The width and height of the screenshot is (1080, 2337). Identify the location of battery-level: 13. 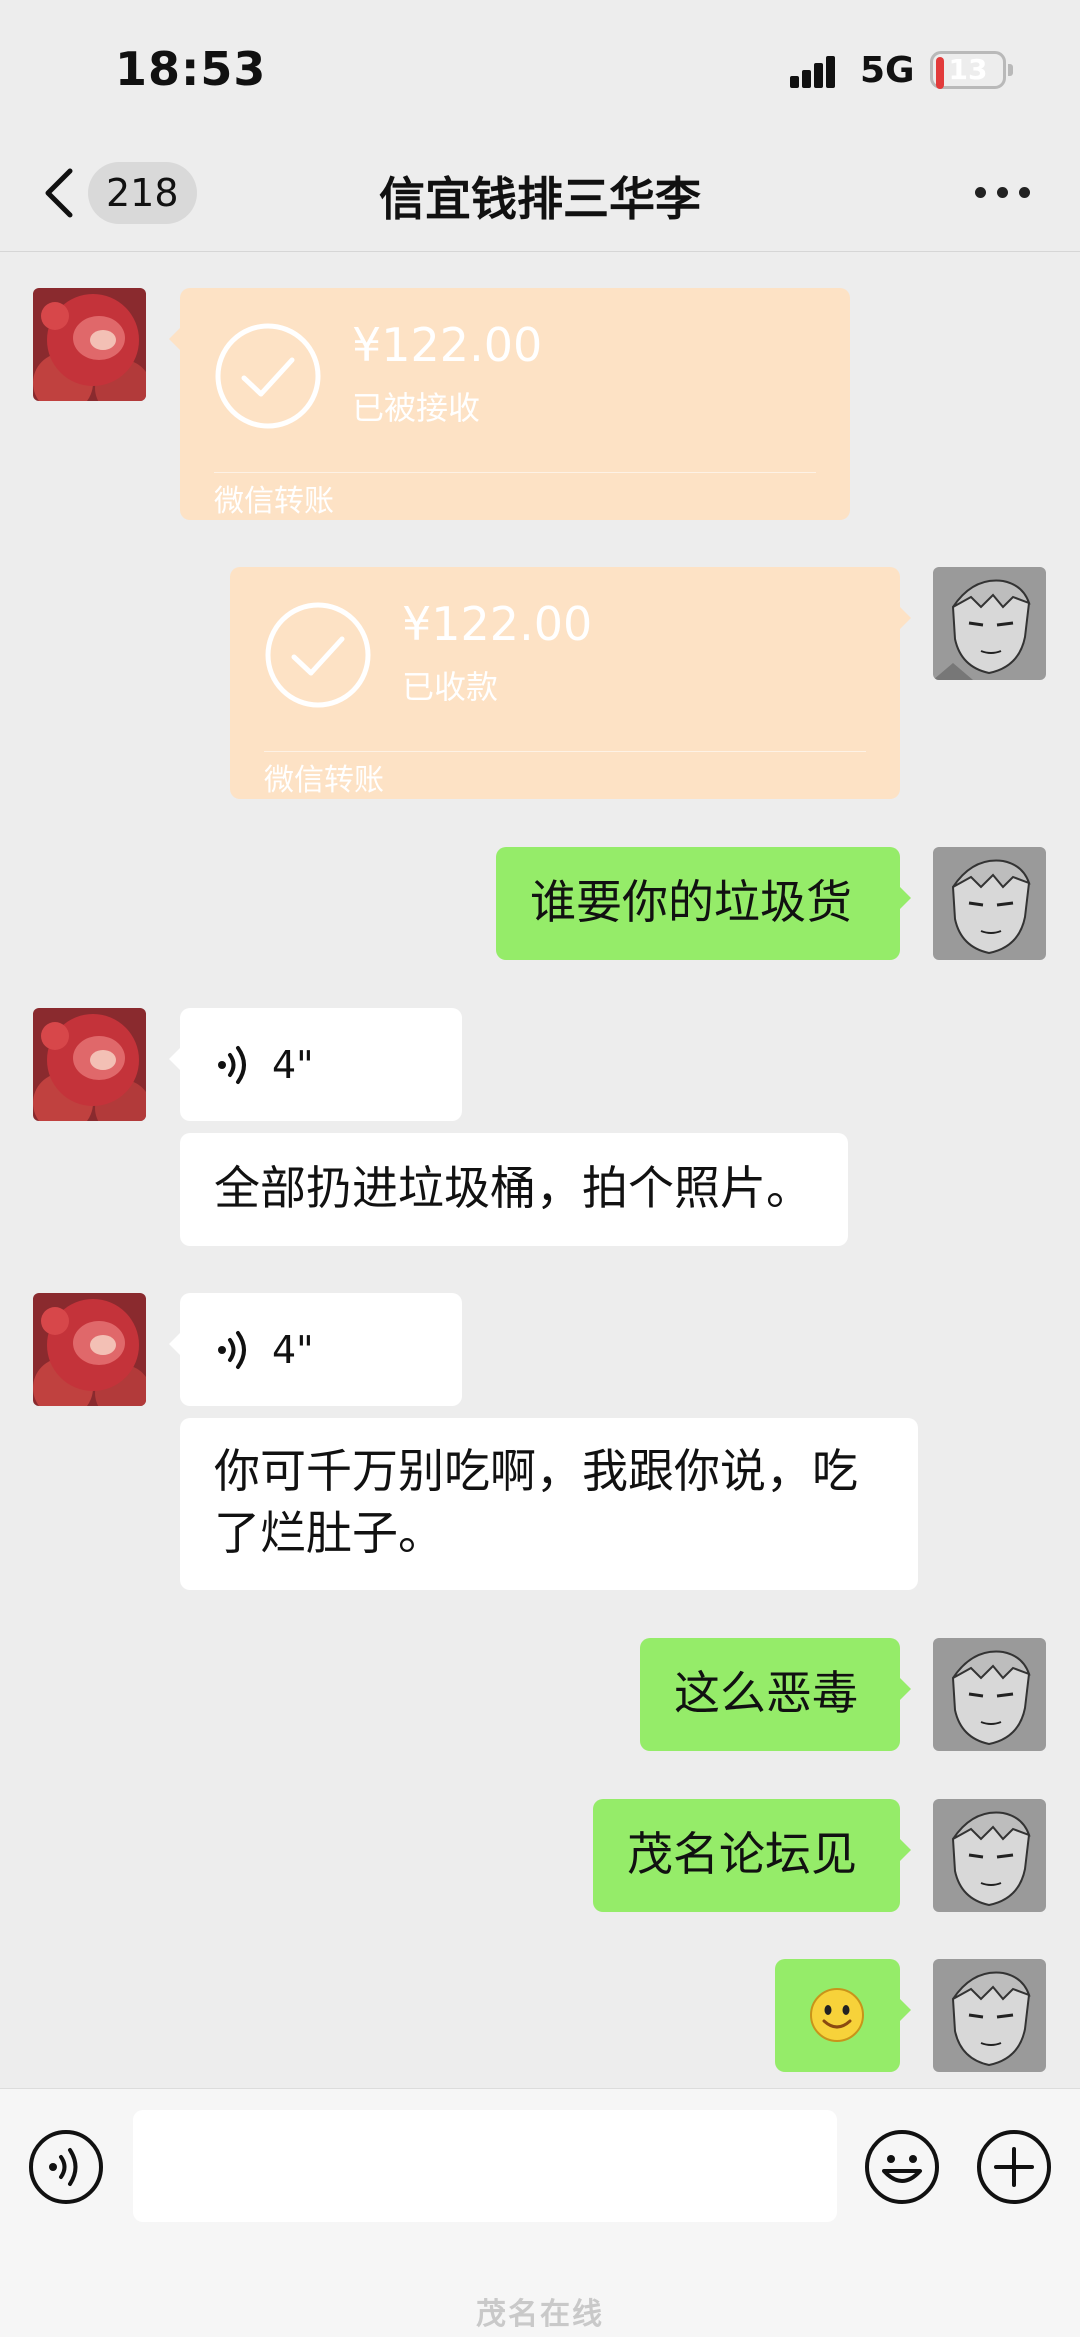
(968, 69).